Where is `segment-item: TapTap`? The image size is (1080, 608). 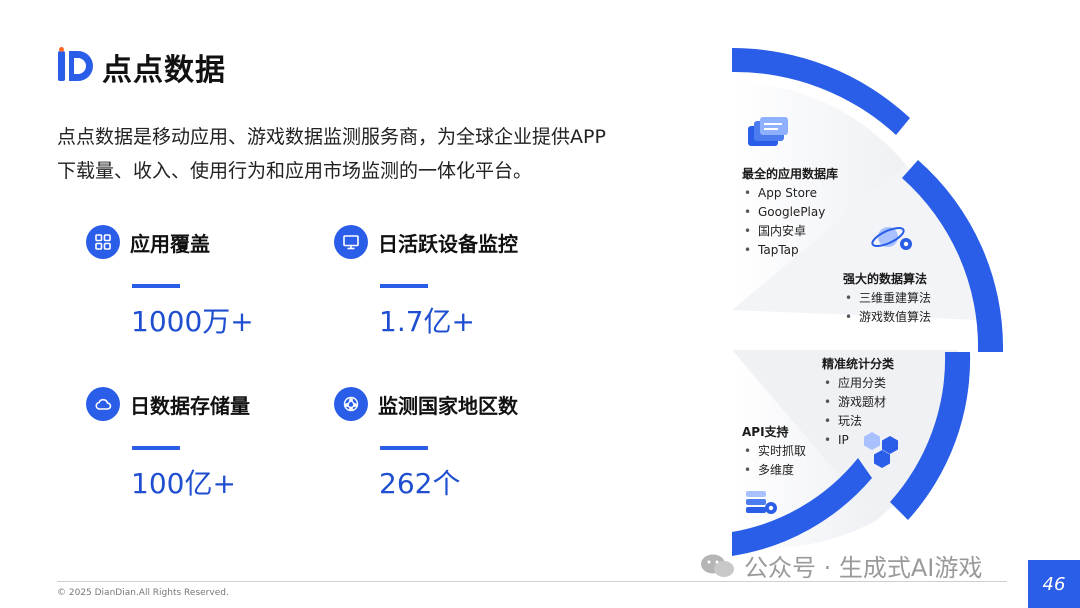 segment-item: TapTap is located at coordinates (790, 250).